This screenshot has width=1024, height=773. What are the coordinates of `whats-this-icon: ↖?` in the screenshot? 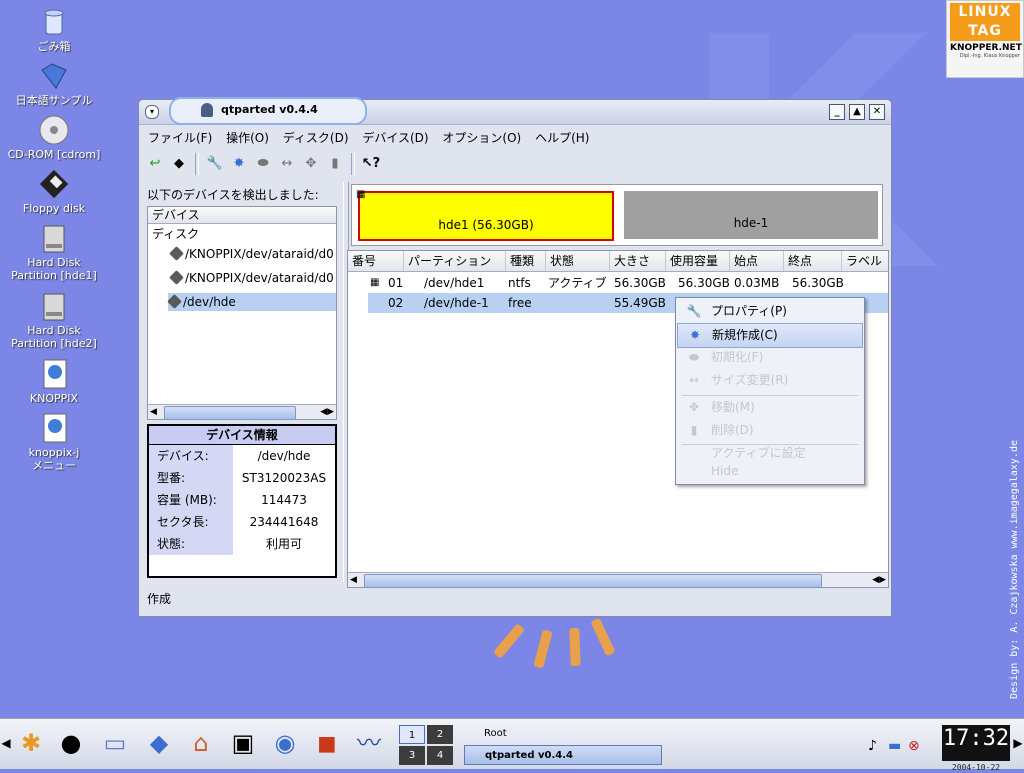 It's located at (371, 164).